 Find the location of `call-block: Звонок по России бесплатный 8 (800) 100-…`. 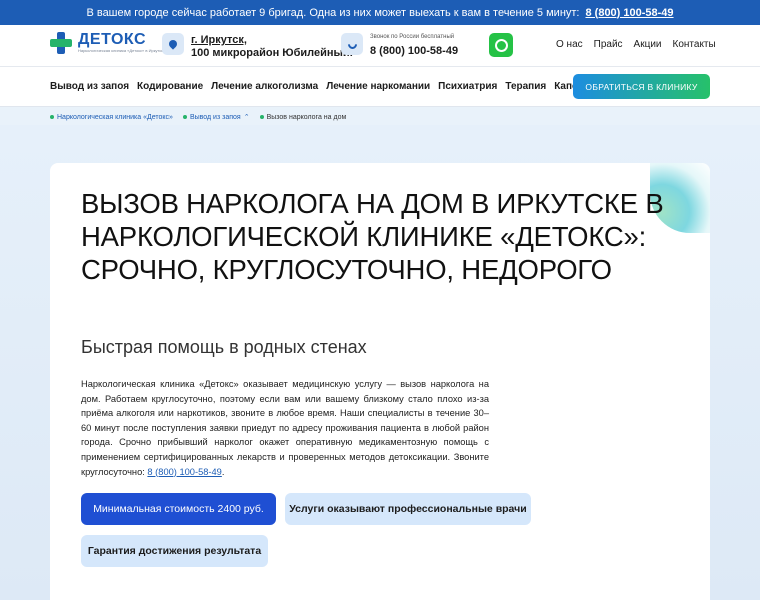

call-block: Звонок по России бесплатный 8 (800) 100-… is located at coordinates (414, 45).